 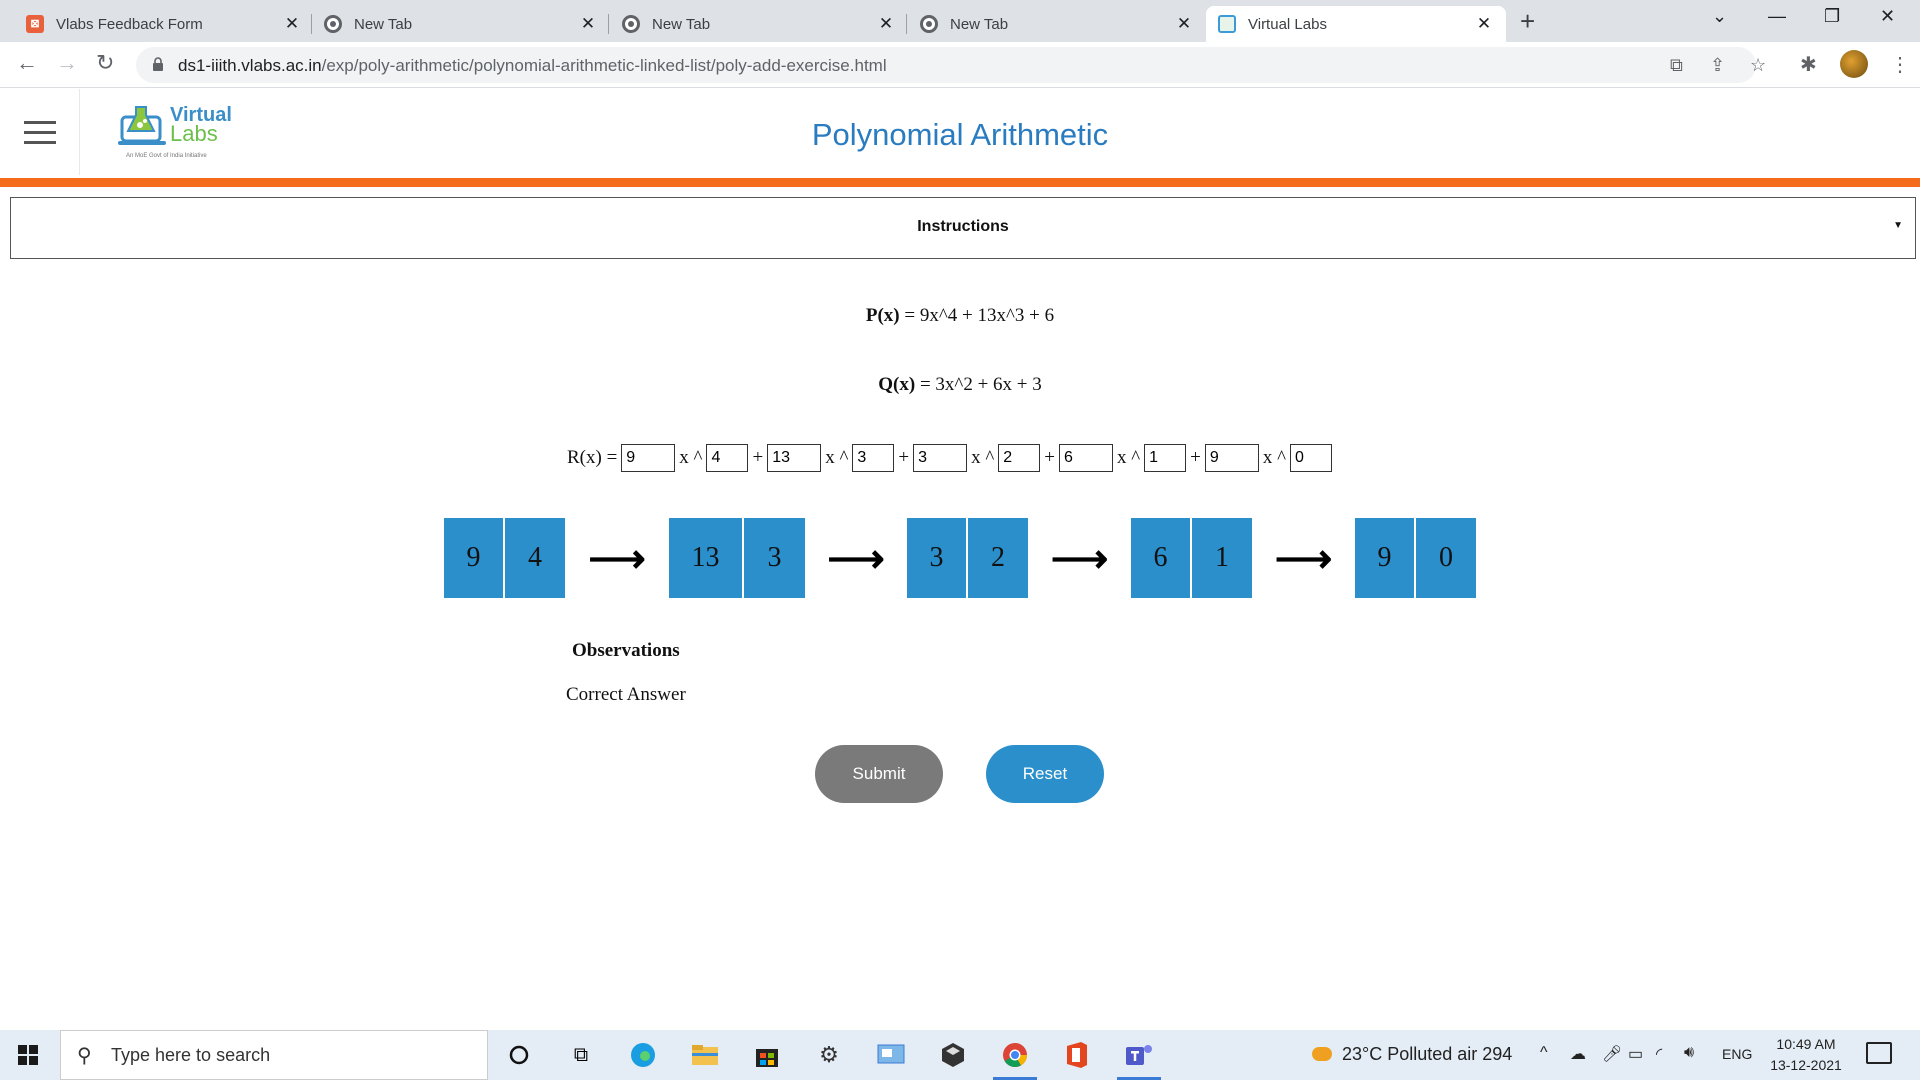 I want to click on polynomial-q: Q(x) = 3x^2 + 6x + 3, so click(x=960, y=385).